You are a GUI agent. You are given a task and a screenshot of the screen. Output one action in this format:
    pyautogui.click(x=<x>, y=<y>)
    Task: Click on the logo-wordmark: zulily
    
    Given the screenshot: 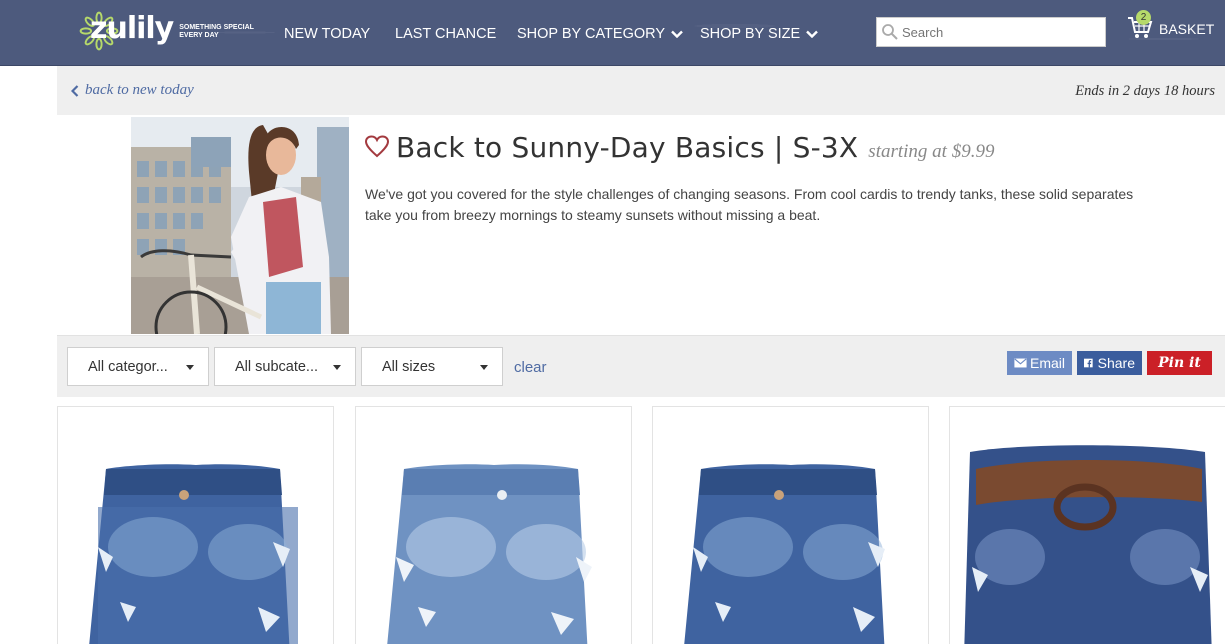 What is the action you would take?
    pyautogui.click(x=132, y=28)
    